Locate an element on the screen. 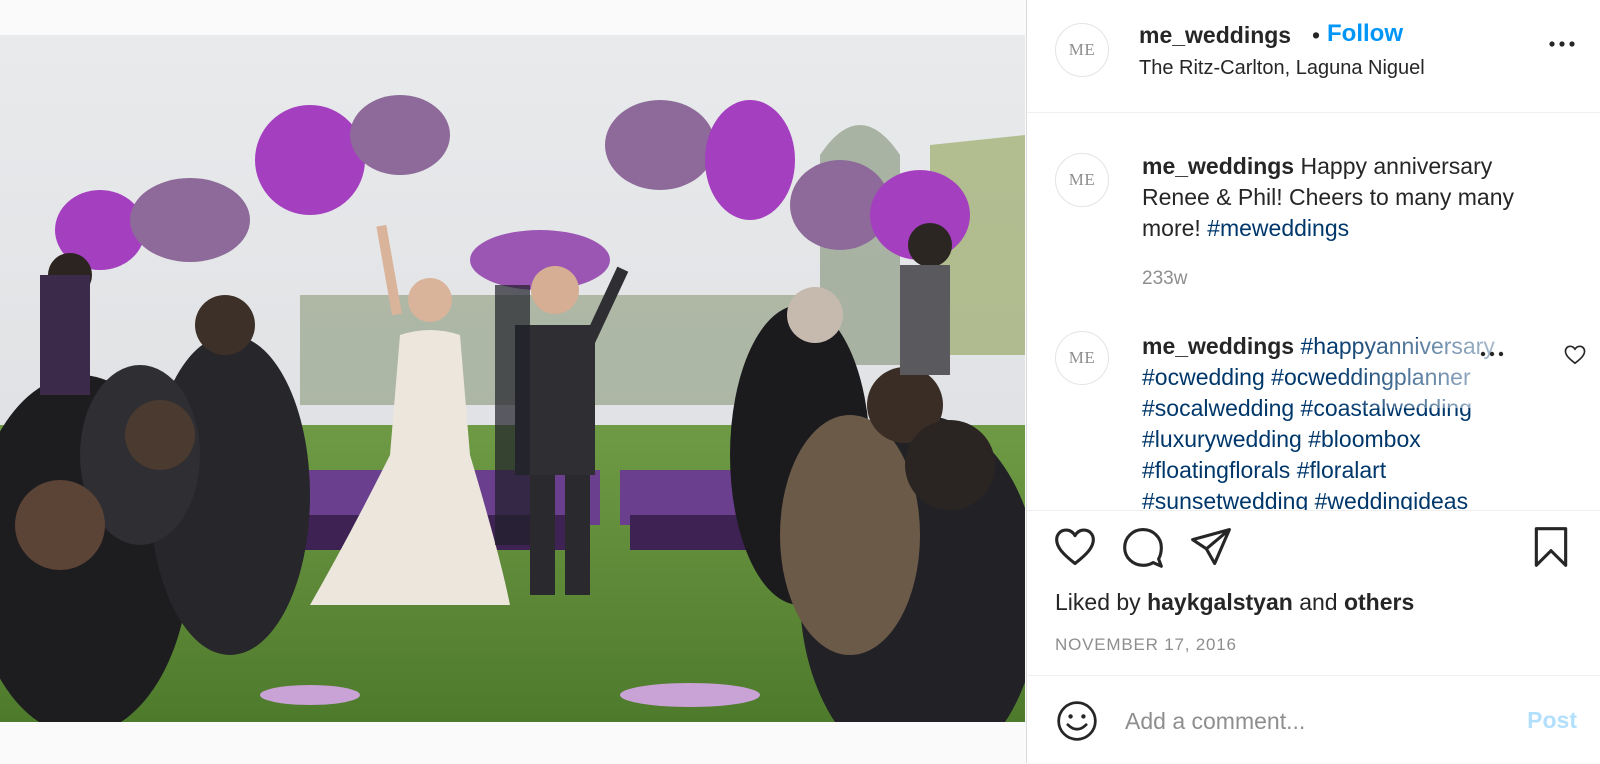 This screenshot has width=1600, height=764. hashtag-line: #sunsetwedding #weddingideas is located at coordinates (1352, 498).